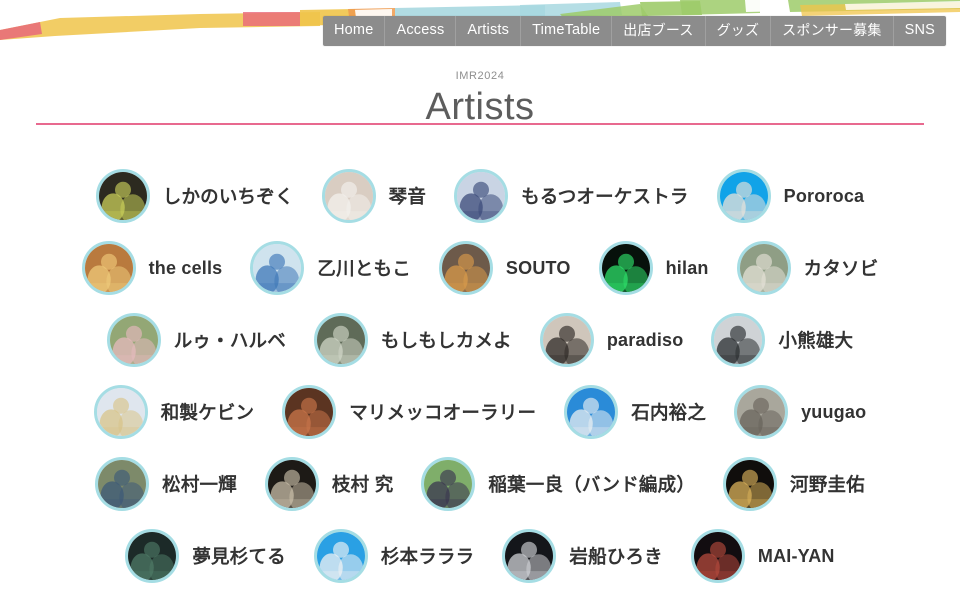 The image size is (960, 592). I want to click on artist-row: the cells 乙川ともこ SOUTO hilan カタソビ, so click(480, 268).